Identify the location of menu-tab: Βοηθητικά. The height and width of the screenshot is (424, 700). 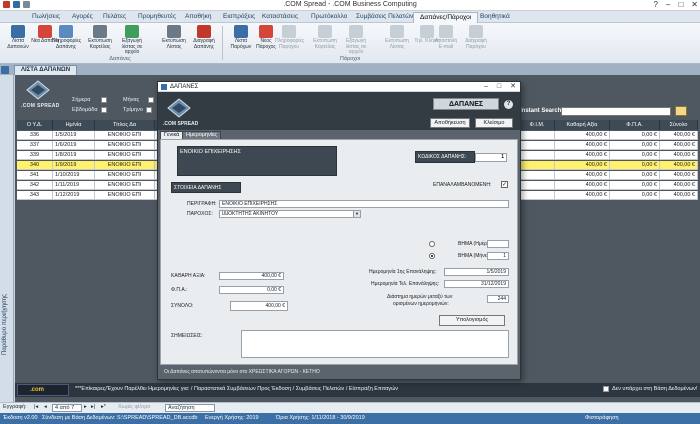
(495, 17).